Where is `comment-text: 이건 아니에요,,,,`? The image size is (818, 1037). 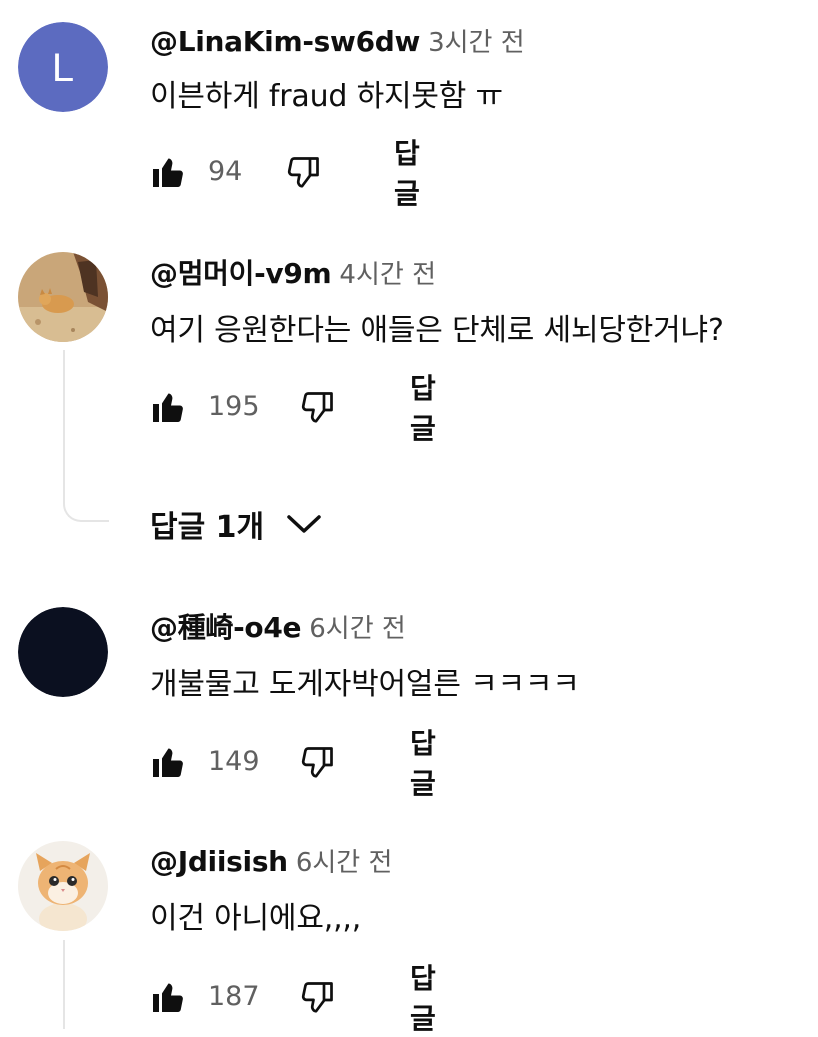
comment-text: 이건 아니에요,,,, is located at coordinates (256, 918).